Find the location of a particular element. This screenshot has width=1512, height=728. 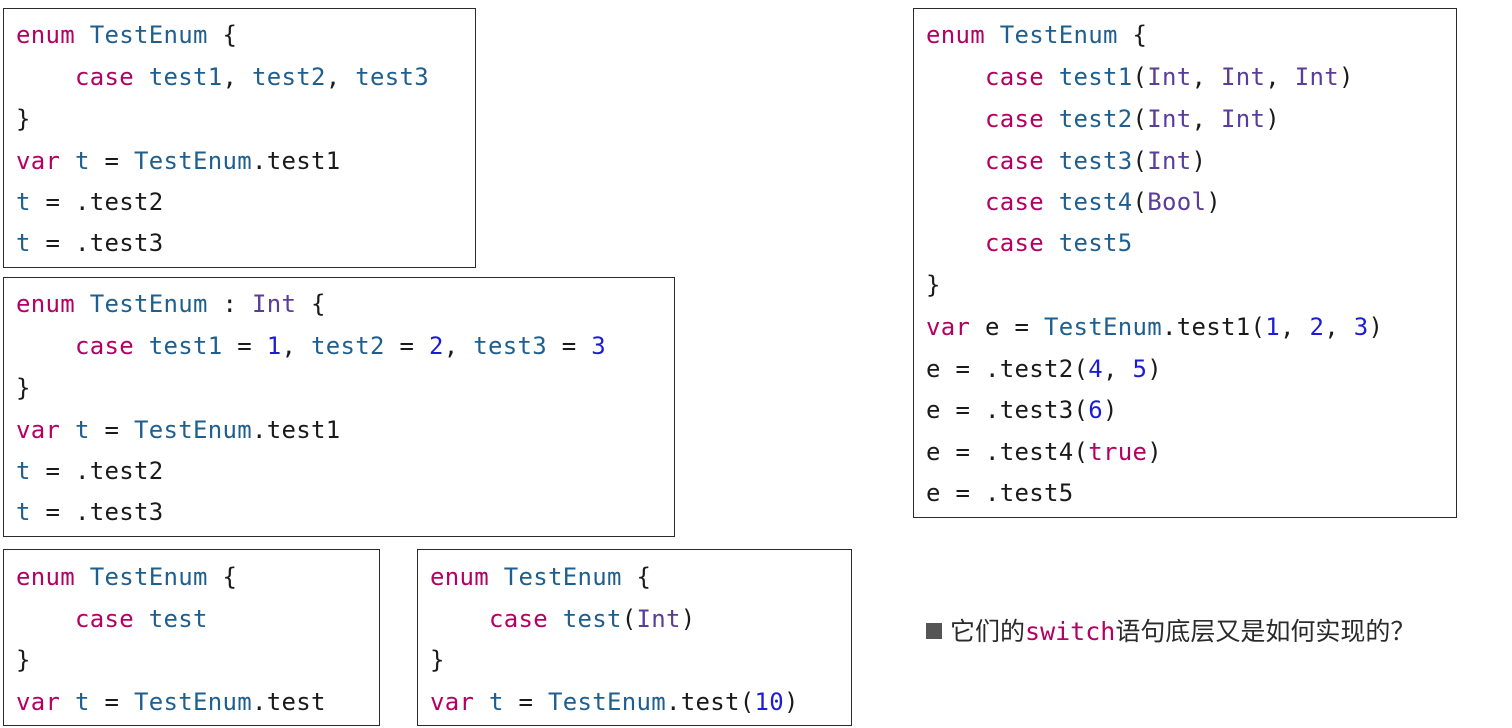

code-line: var t = TestEnum.test is located at coordinates (171, 702).